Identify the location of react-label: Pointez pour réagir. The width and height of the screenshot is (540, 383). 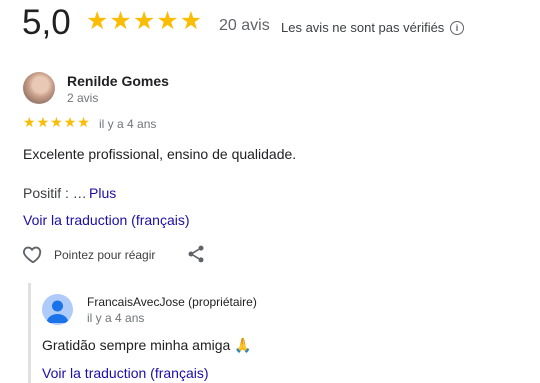
(104, 255).